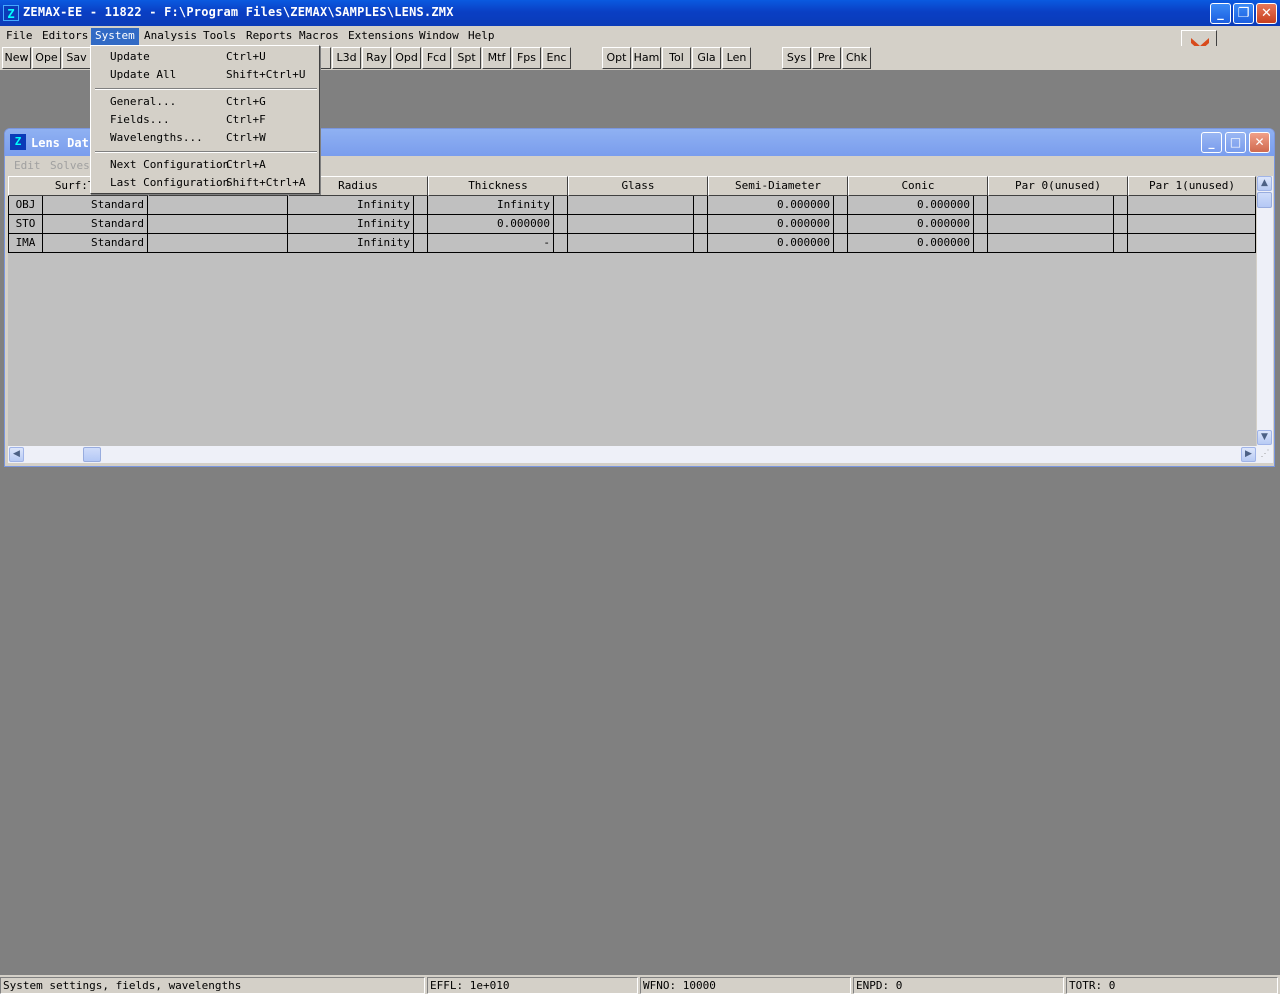 The width and height of the screenshot is (1280, 994). What do you see at coordinates (1192, 186) in the screenshot?
I see `column-header-par1: Par 1(unused)` at bounding box center [1192, 186].